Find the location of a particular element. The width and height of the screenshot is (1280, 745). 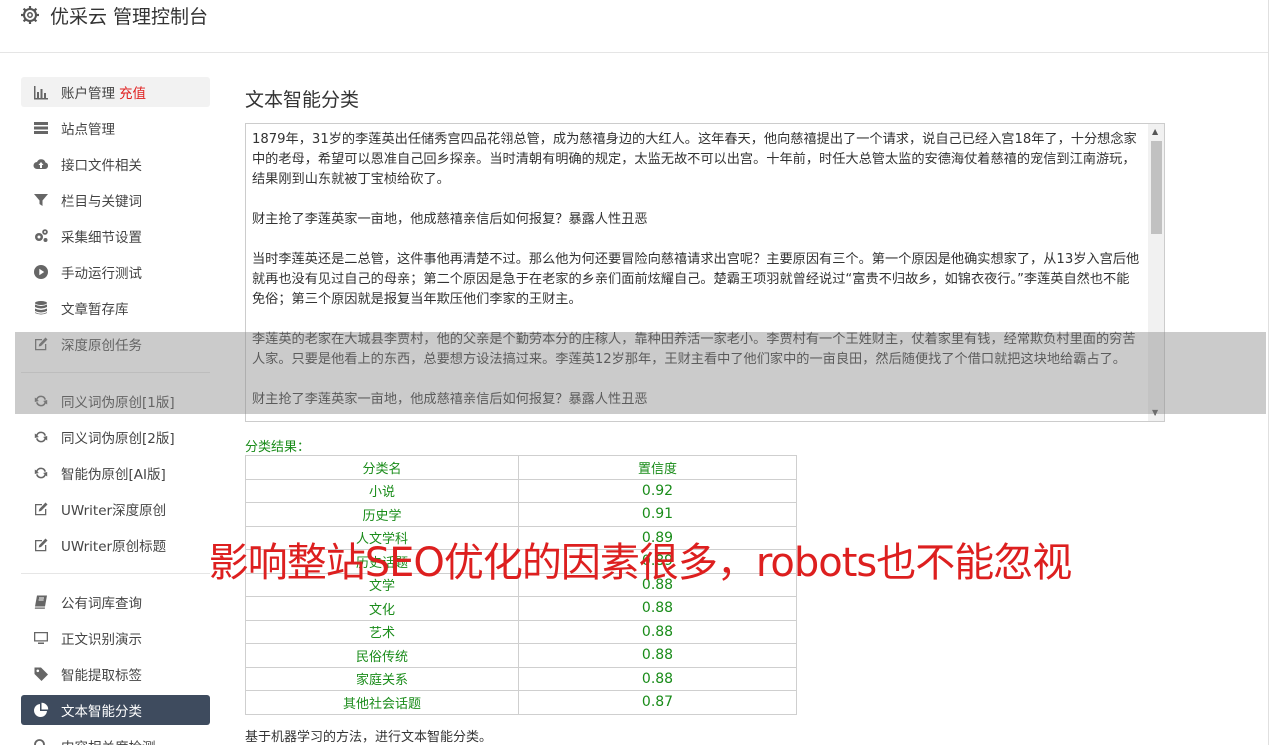

confidence-cell: 0.91 is located at coordinates (657, 514).